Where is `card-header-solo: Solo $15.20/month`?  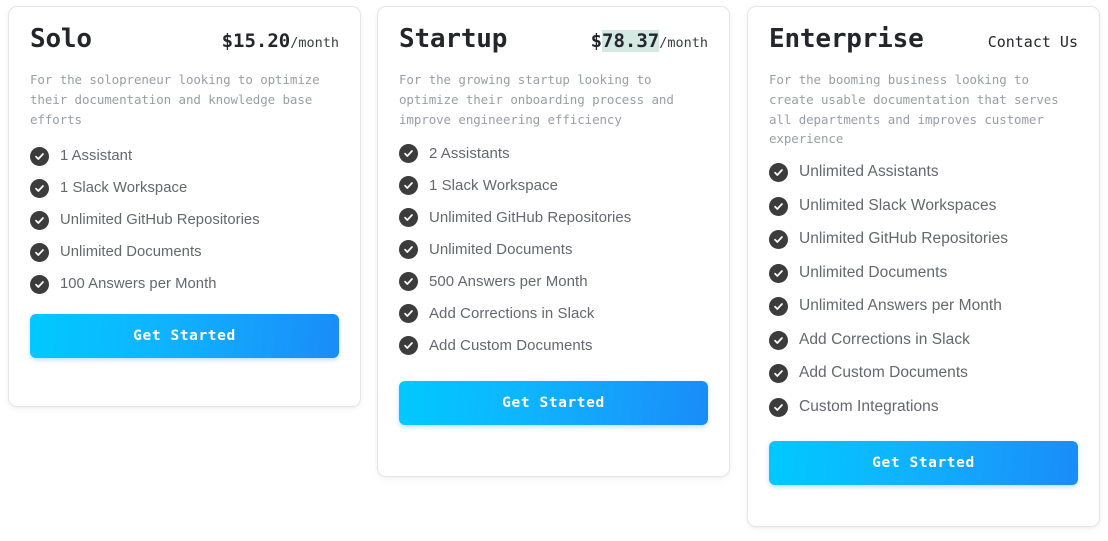 card-header-solo: Solo $15.20/month is located at coordinates (184, 39).